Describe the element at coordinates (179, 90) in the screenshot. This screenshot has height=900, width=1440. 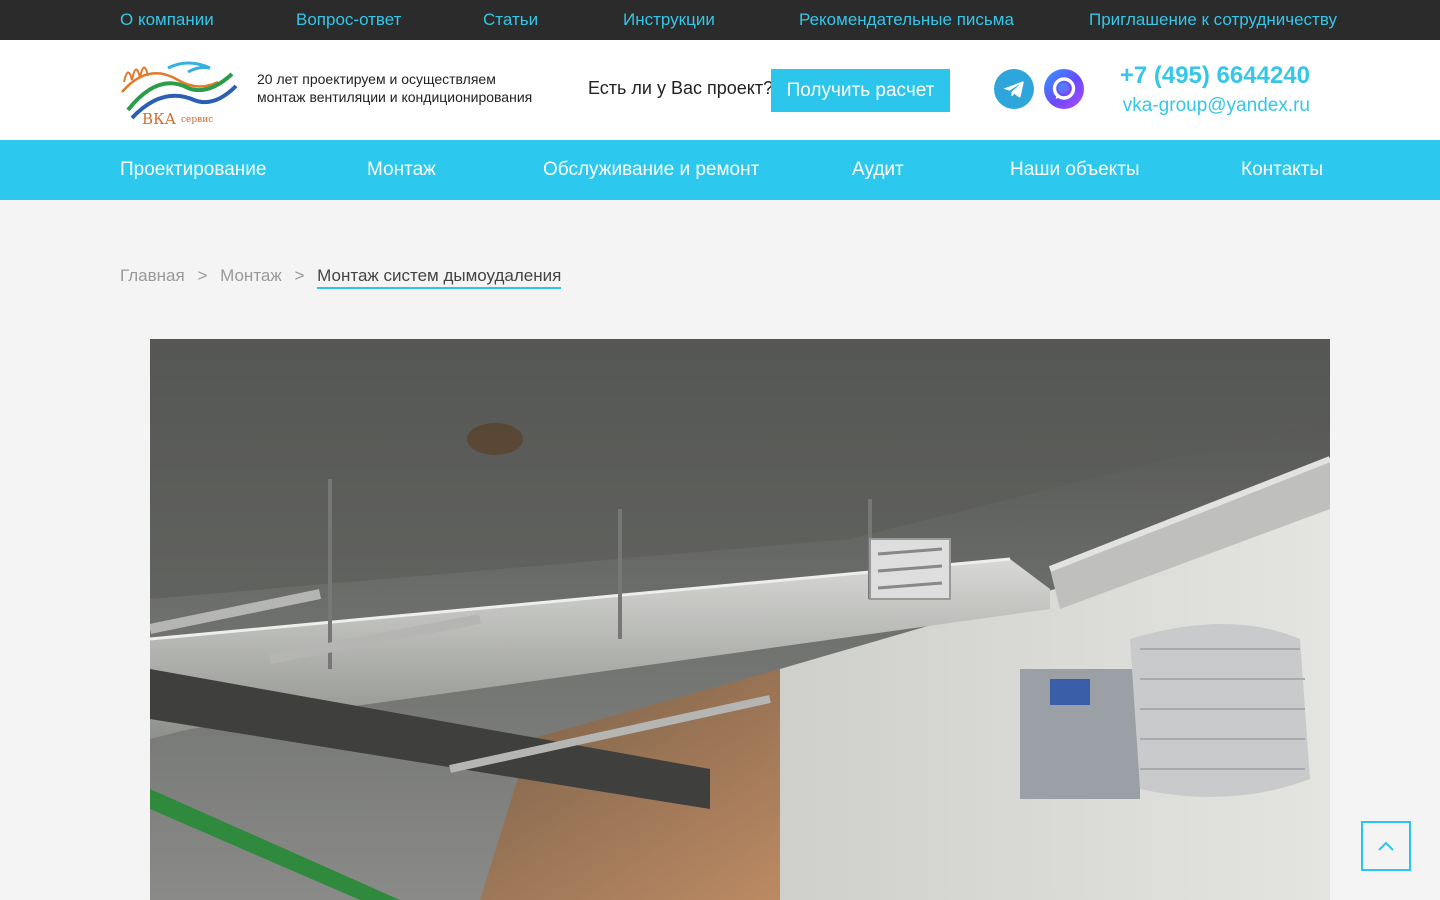
I see `company-logo: ВКА сервис` at that location.